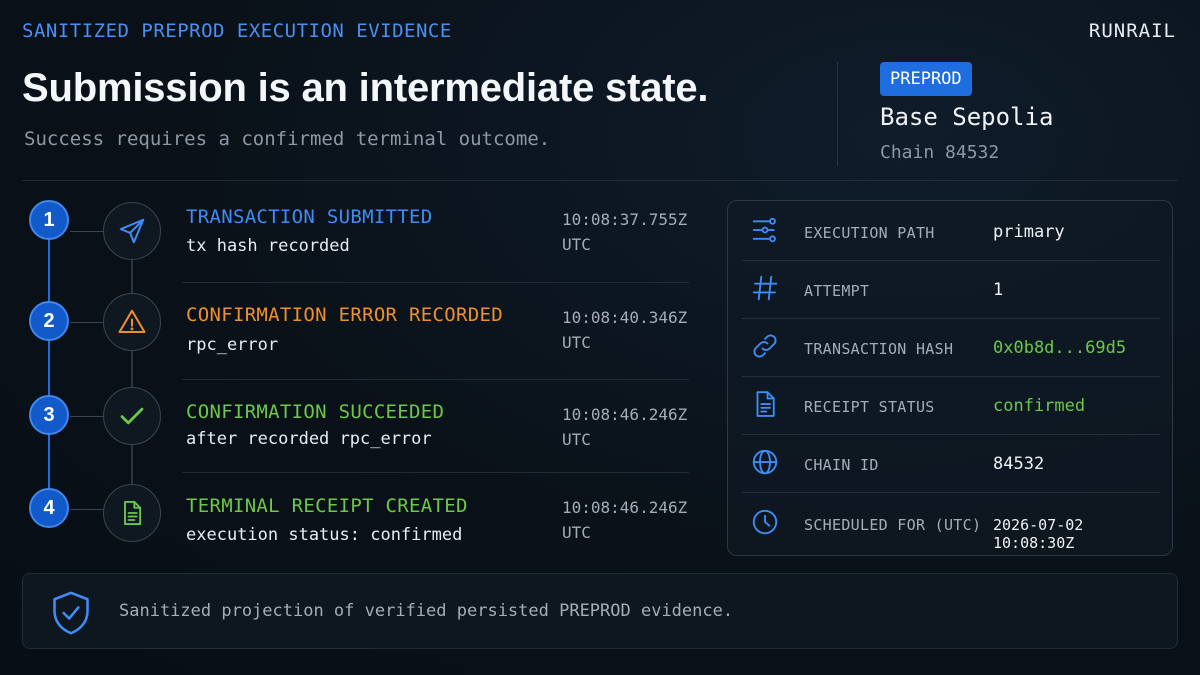  Describe the element at coordinates (765, 462) in the screenshot. I see `globe-icon` at that location.